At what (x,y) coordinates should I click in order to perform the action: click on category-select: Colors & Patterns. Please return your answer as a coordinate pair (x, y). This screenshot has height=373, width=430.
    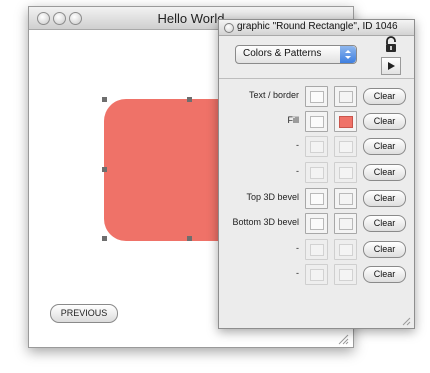
    Looking at the image, I should click on (296, 54).